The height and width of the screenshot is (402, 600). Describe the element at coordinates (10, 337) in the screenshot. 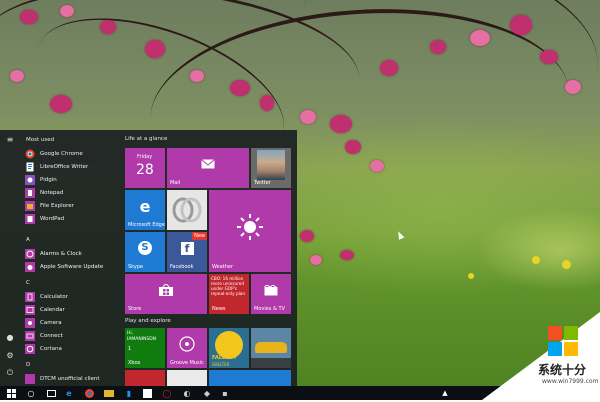

I see `user-icon: ●` at that location.